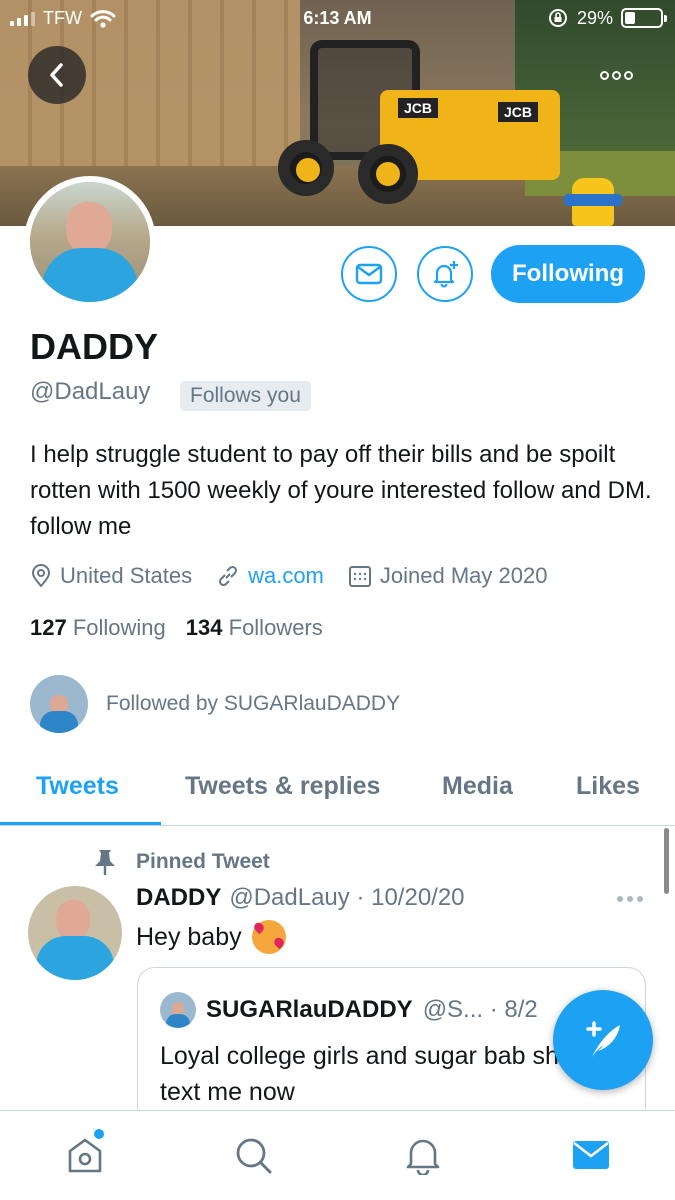 The width and height of the screenshot is (675, 1200). What do you see at coordinates (644, 18) in the screenshot?
I see `battery-icon` at bounding box center [644, 18].